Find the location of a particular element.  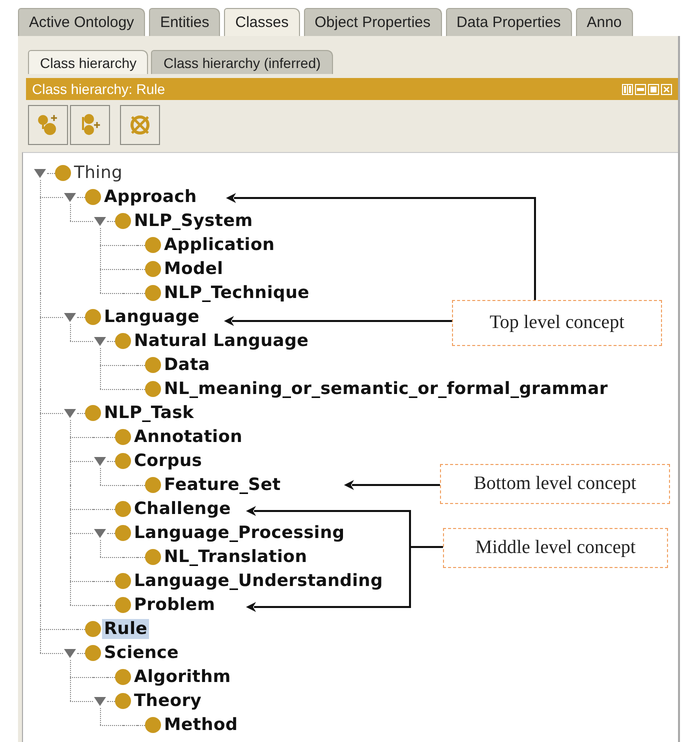

tab: Anno is located at coordinates (604, 22).